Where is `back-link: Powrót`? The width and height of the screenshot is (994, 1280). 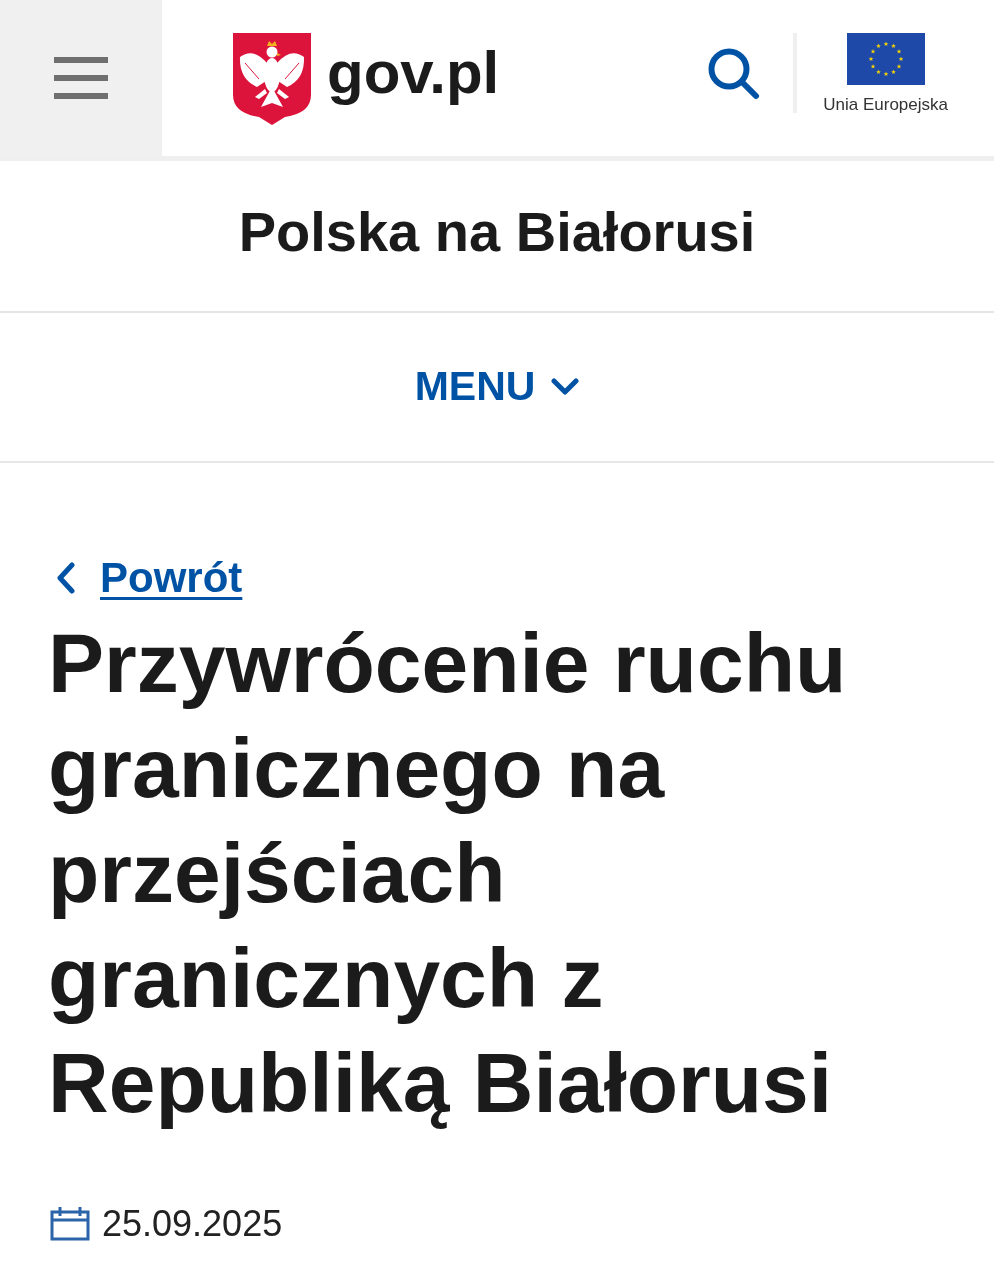
back-link: Powrót is located at coordinates (149, 578).